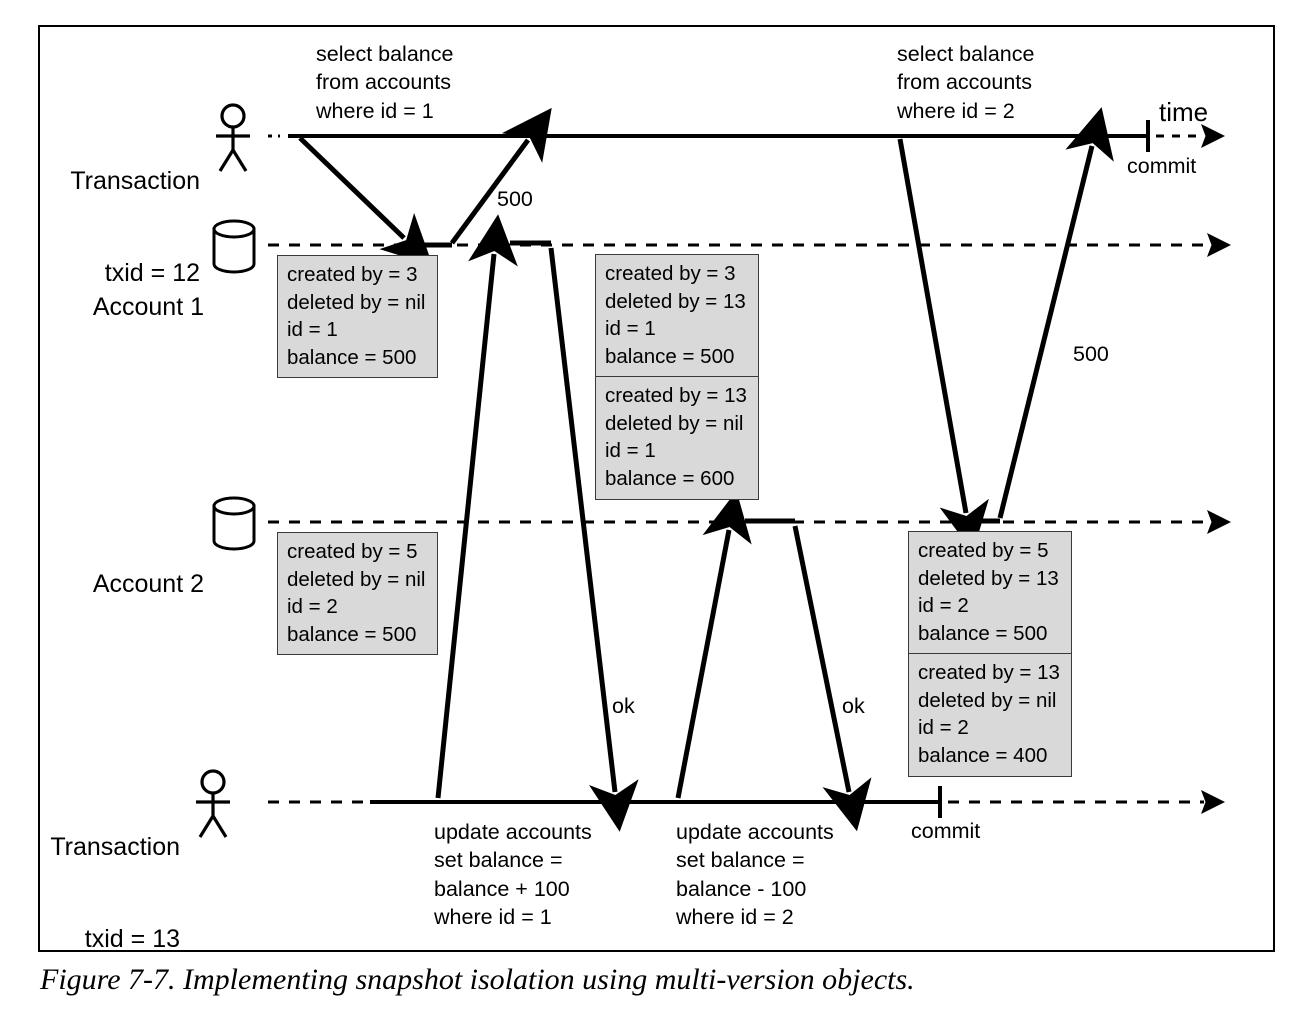 This screenshot has width=1308, height=1017. I want to click on lifeline-account2, so click(749, 522).